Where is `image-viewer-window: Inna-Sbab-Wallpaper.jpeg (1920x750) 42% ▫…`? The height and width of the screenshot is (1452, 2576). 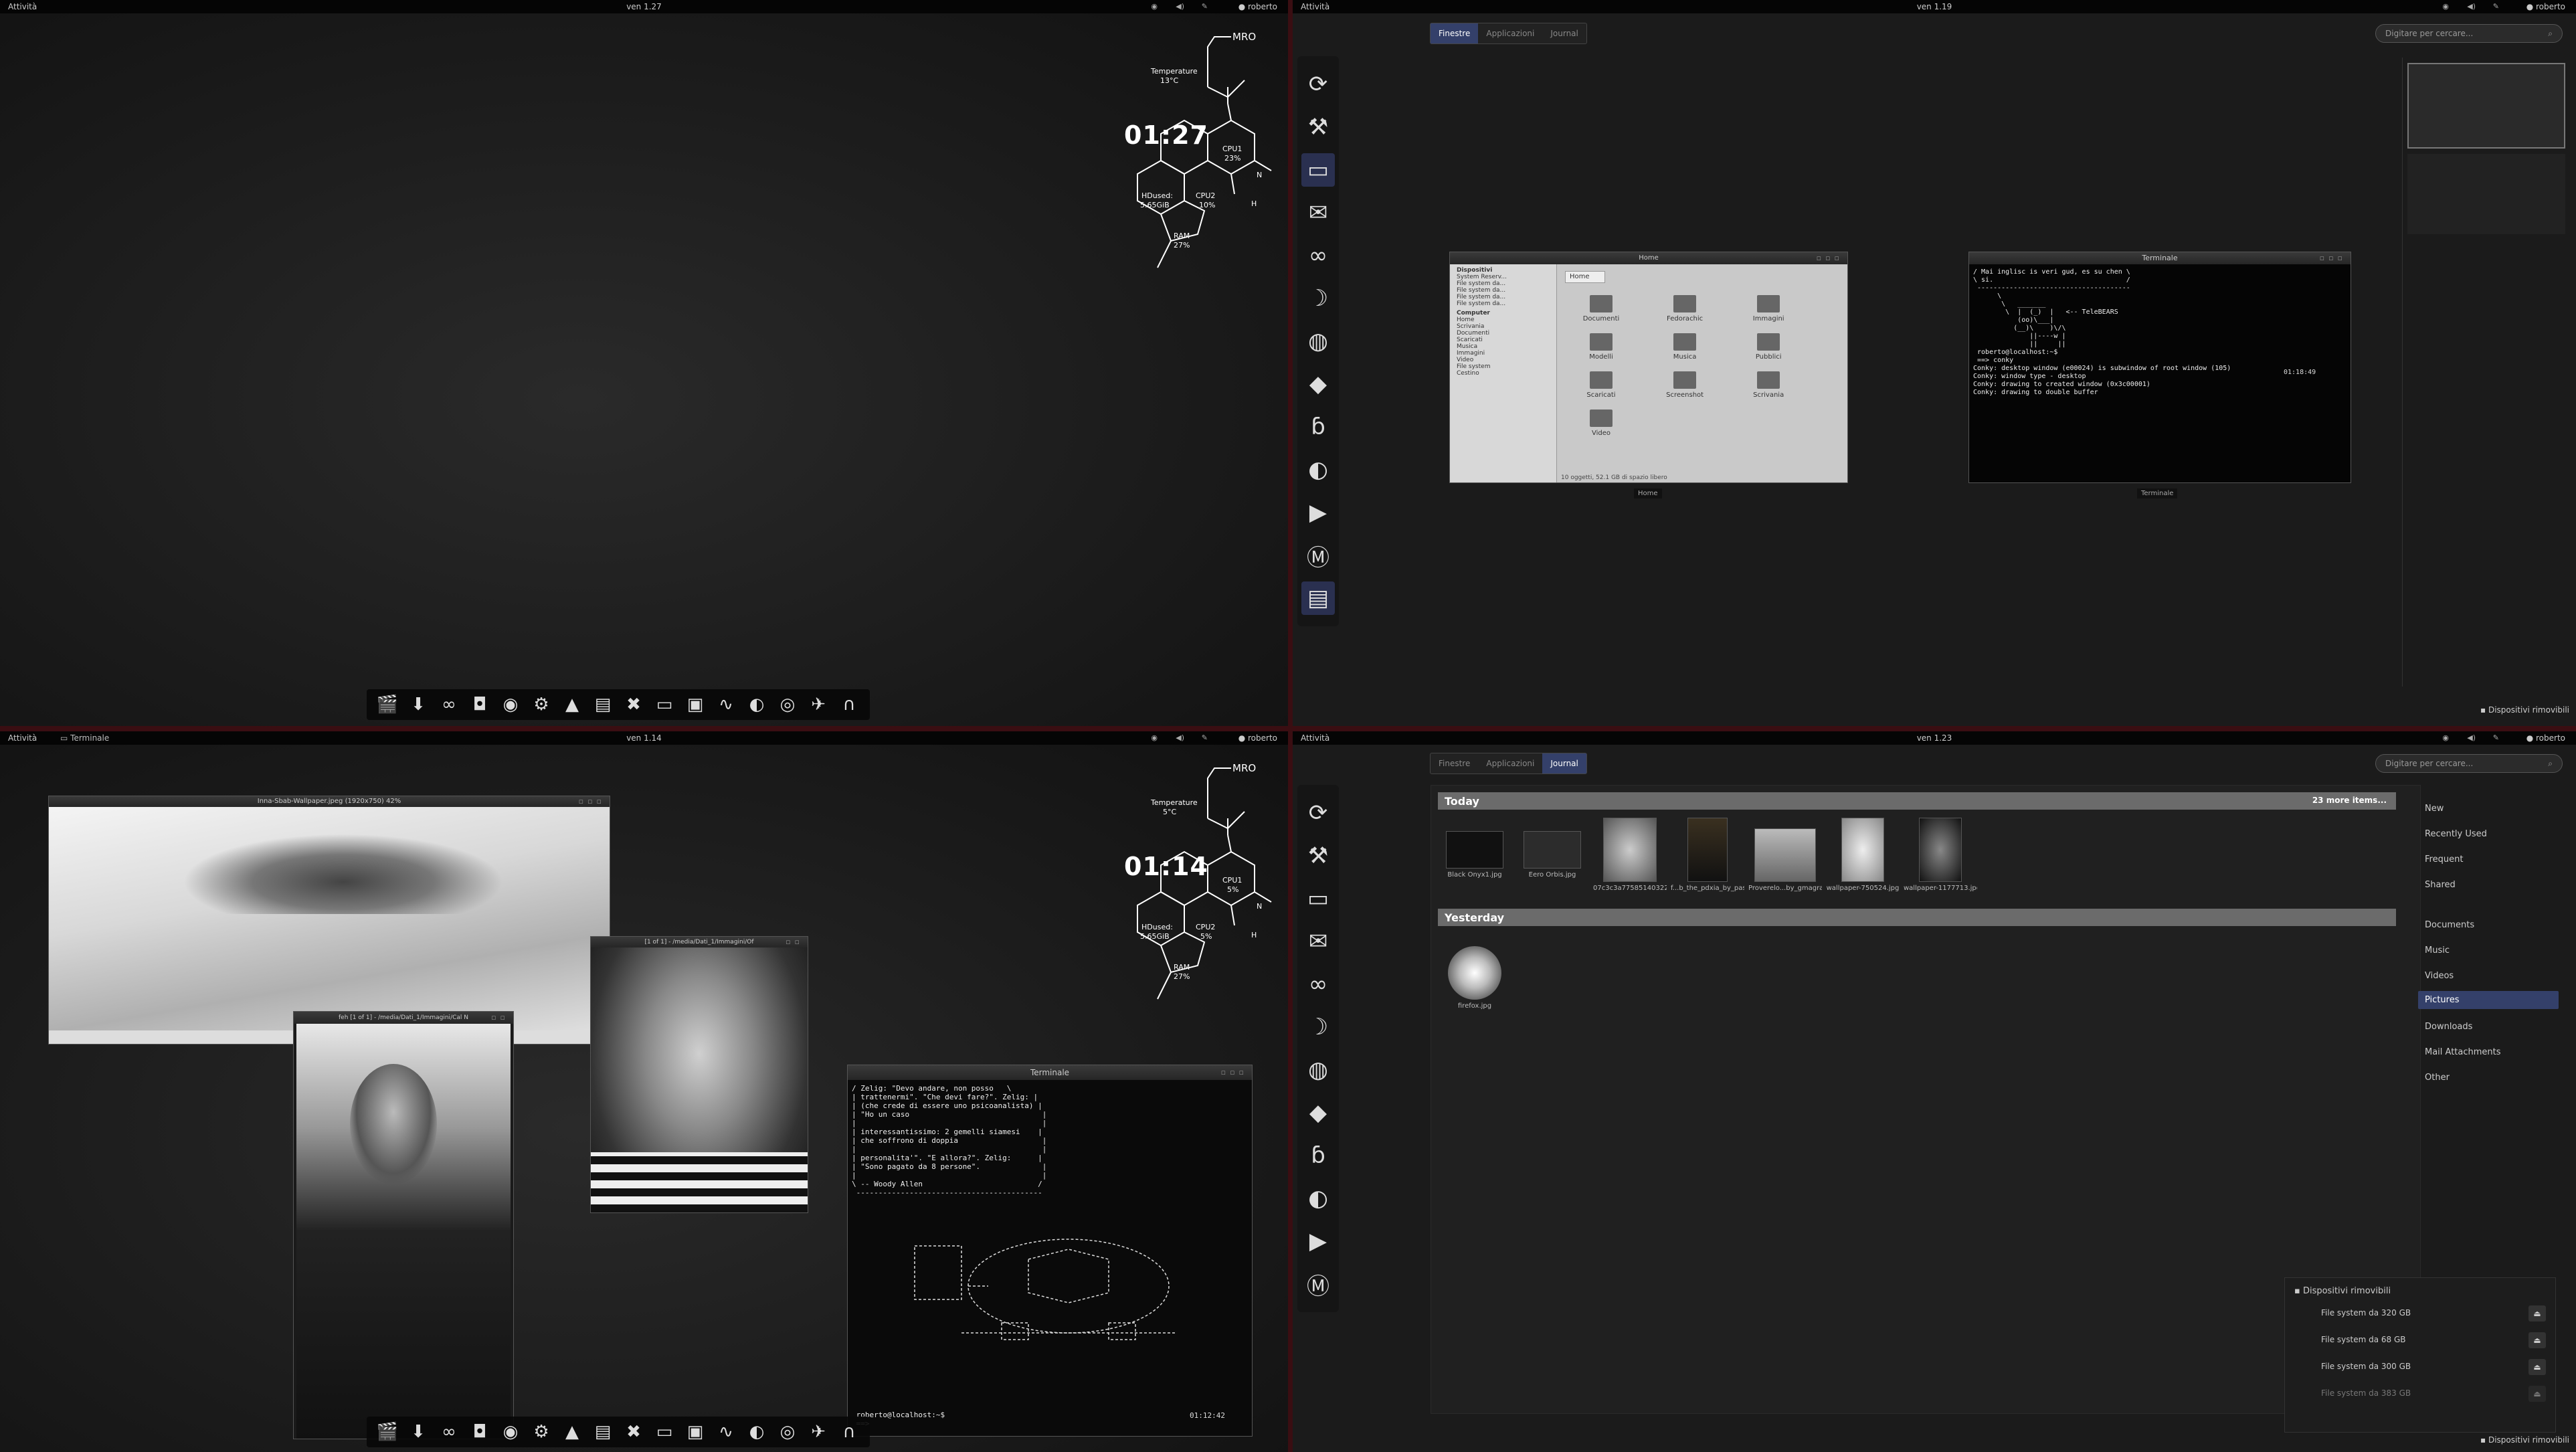 image-viewer-window: Inna-Sbab-Wallpaper.jpeg (1920x750) 42% ▫… is located at coordinates (329, 920).